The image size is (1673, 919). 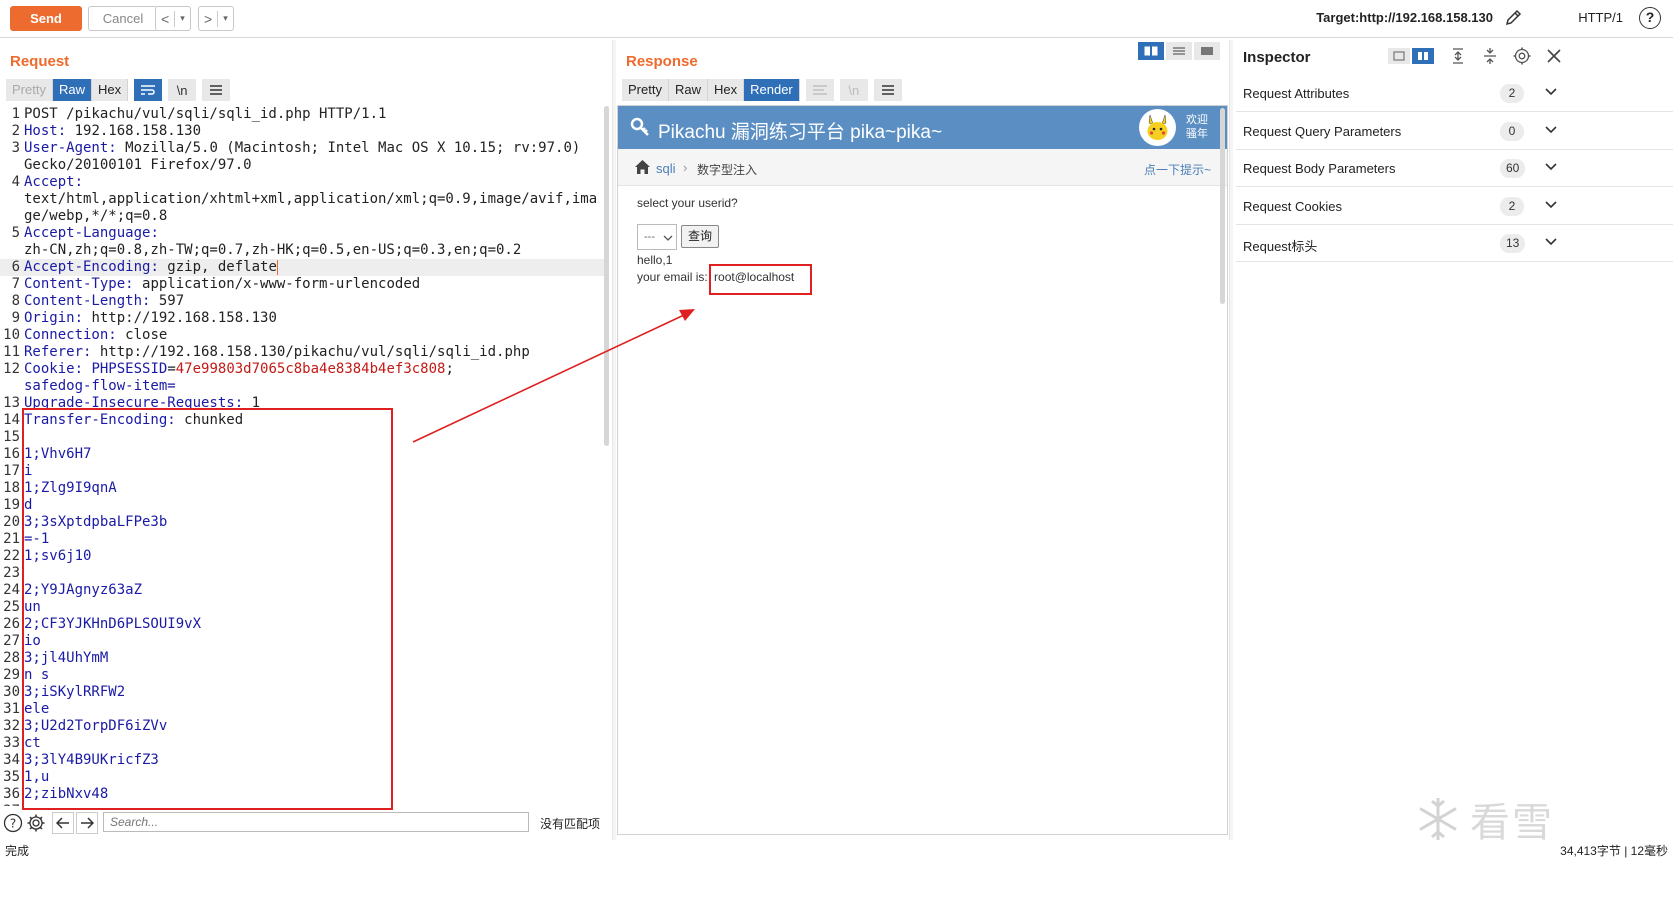 What do you see at coordinates (1513, 243) in the screenshot?
I see `inspector-count-badge: 13` at bounding box center [1513, 243].